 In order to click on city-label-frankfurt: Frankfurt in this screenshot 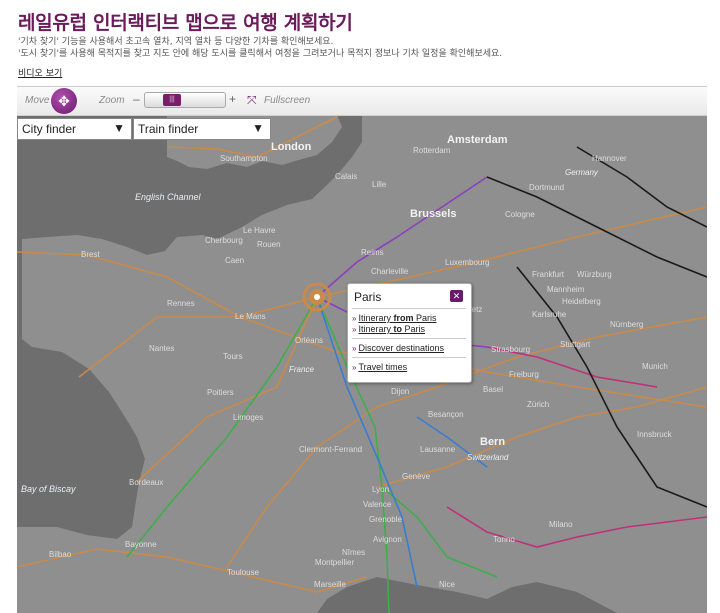, I will do `click(548, 274)`.